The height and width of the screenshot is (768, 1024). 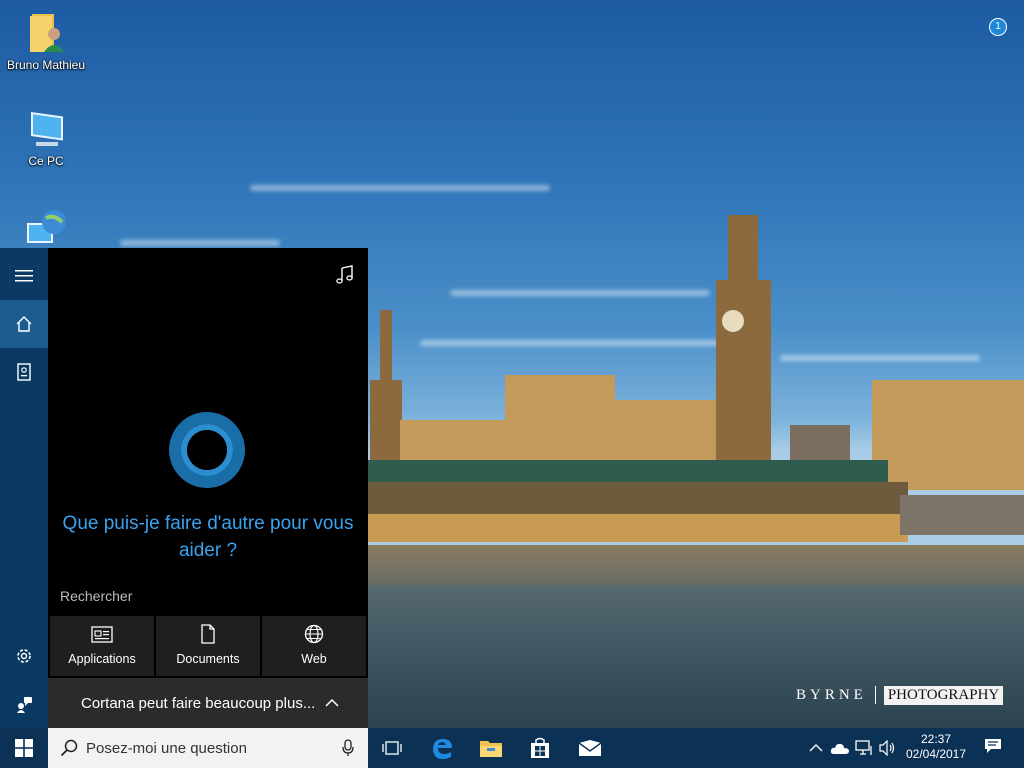 I want to click on filter-label: Documents, so click(x=208, y=659).